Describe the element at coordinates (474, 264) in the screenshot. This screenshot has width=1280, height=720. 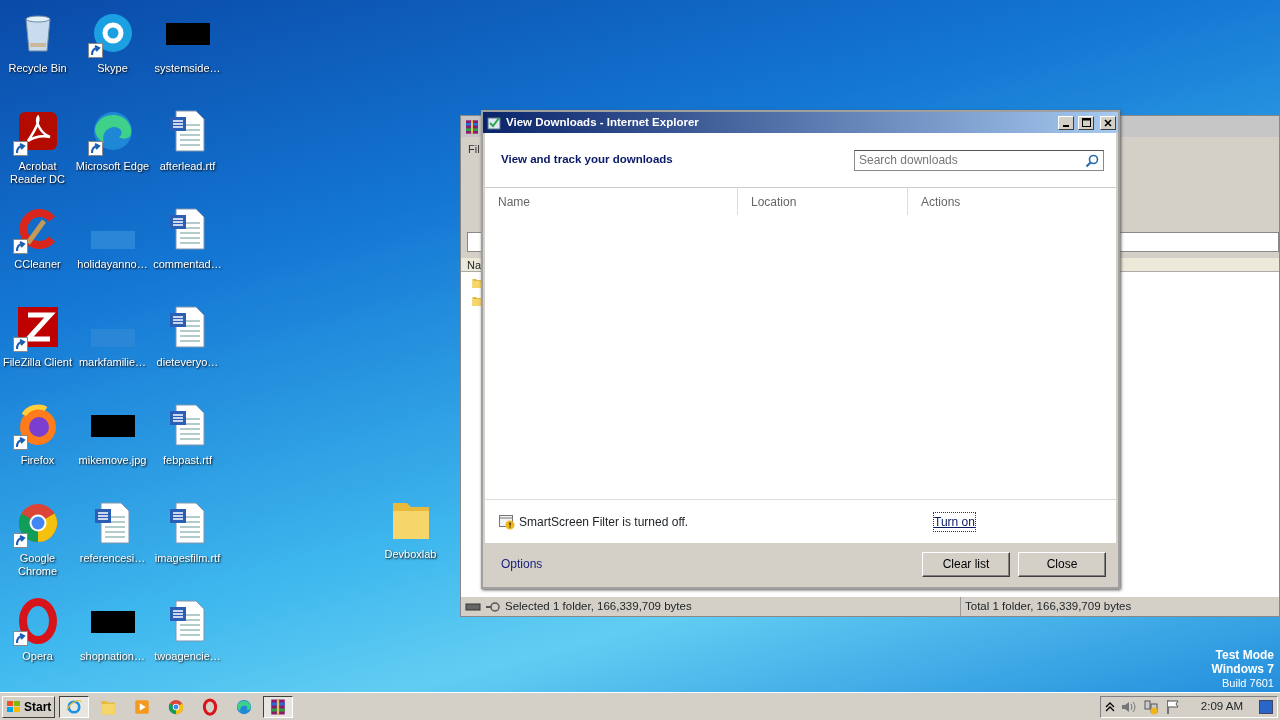
I see `column-header: Na` at that location.